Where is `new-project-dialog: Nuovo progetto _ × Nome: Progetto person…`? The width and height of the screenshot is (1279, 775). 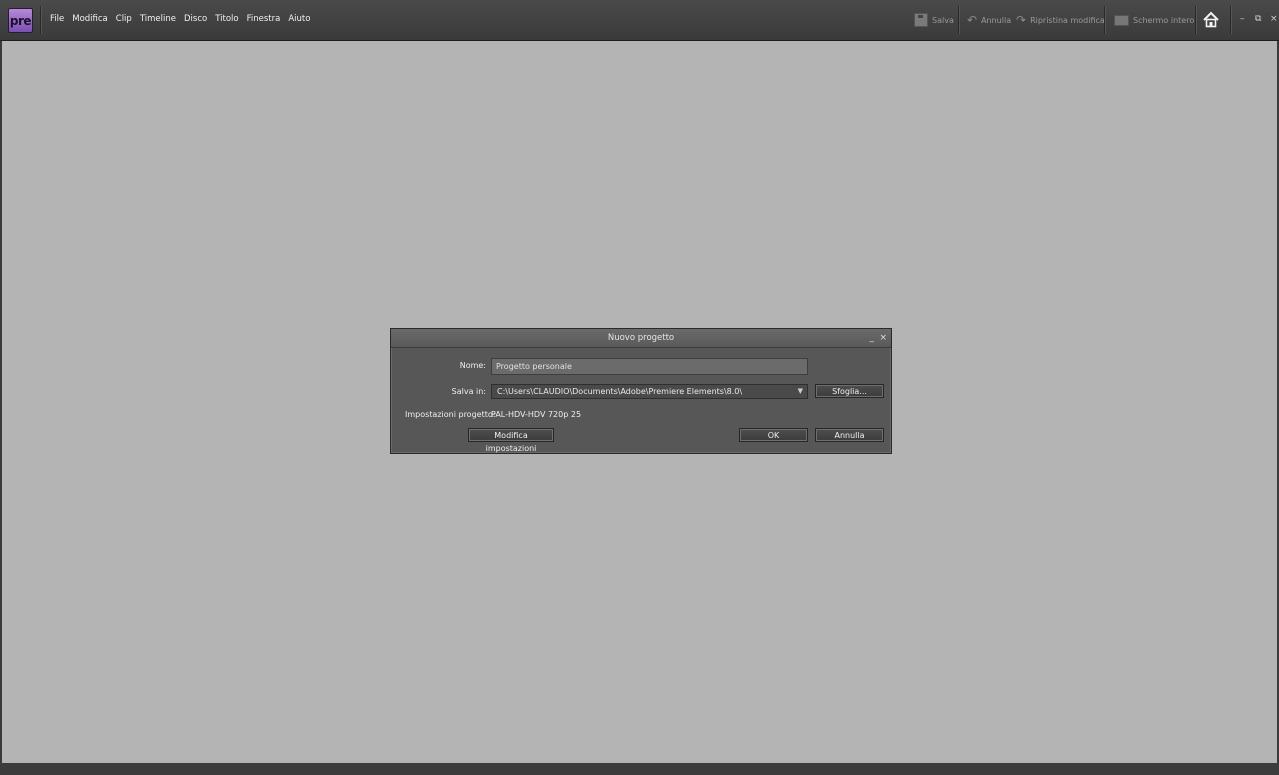
new-project-dialog: Nuovo progetto _ × Nome: Progetto person… is located at coordinates (641, 391).